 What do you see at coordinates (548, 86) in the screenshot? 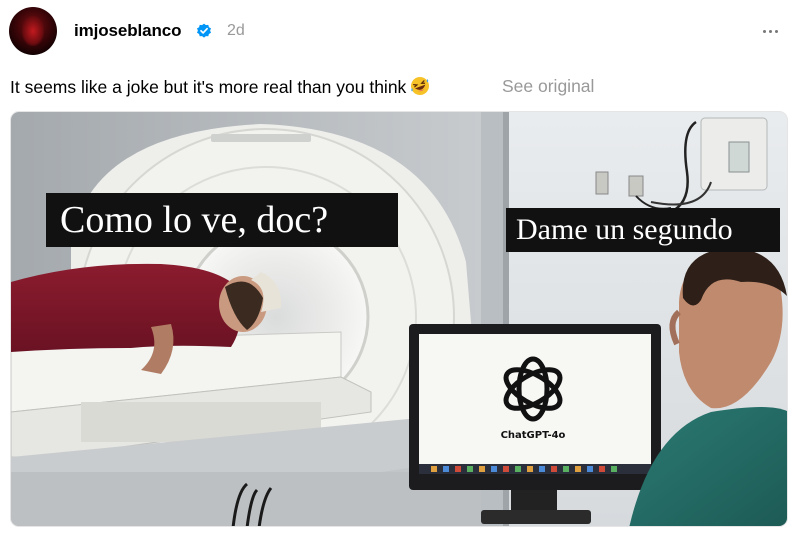
I see `see-original-link: See original` at bounding box center [548, 86].